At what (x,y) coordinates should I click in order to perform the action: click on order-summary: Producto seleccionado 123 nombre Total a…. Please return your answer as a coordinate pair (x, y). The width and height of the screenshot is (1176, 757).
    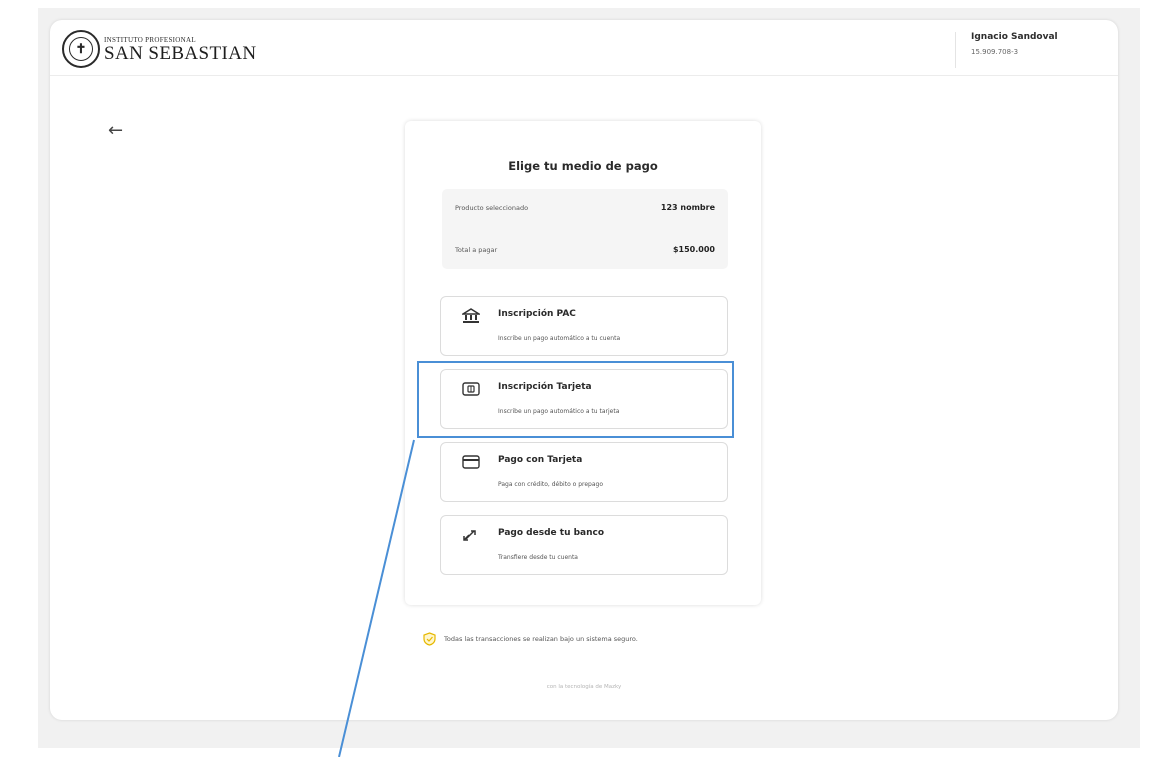
    Looking at the image, I should click on (585, 229).